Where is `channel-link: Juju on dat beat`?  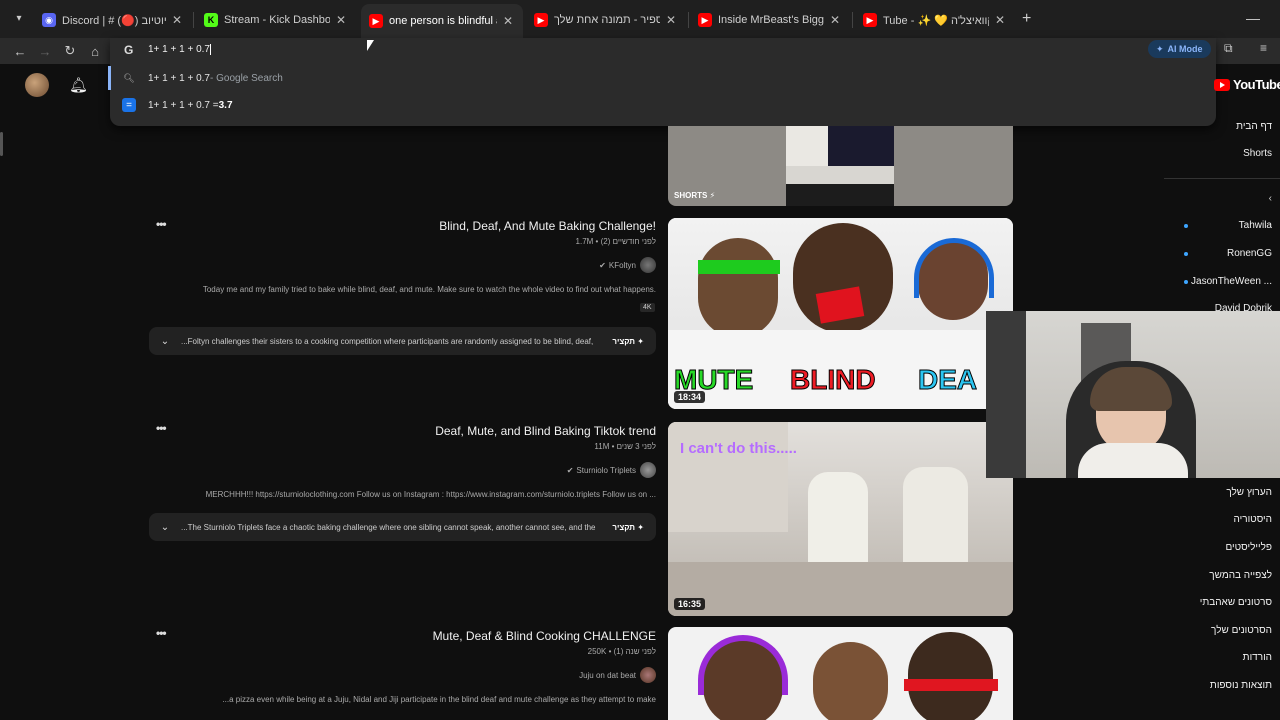 channel-link: Juju on dat beat is located at coordinates (617, 675).